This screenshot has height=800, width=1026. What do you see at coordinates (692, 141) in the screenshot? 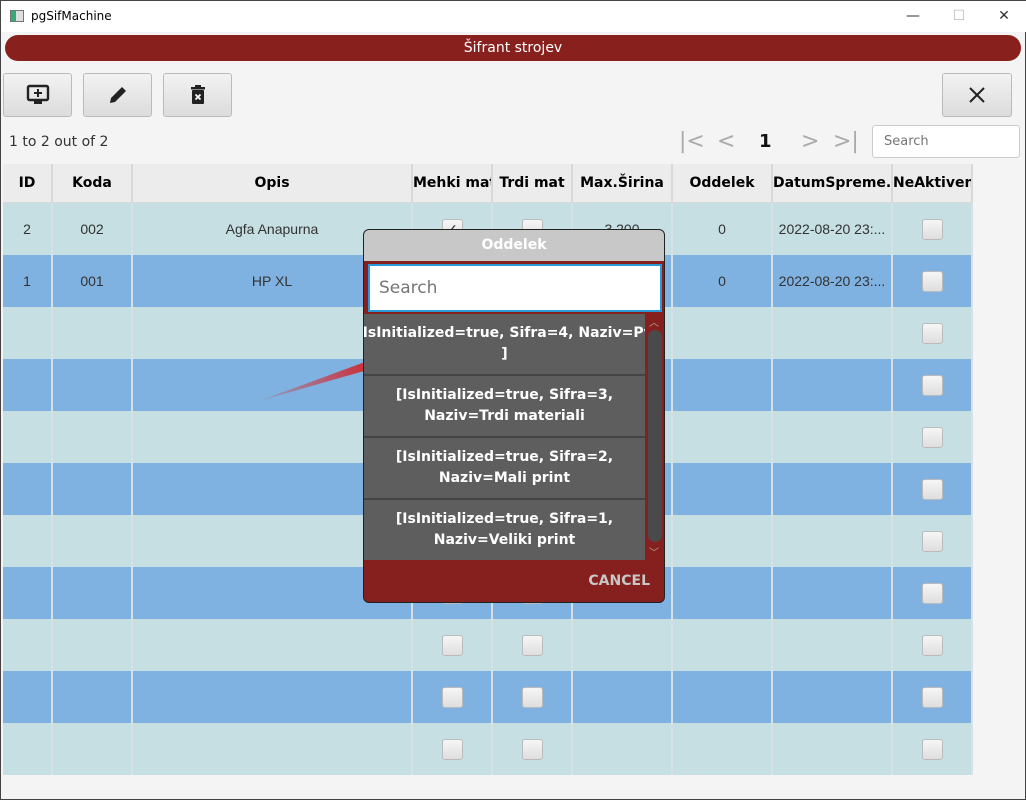
I see `first-page-button: |<` at bounding box center [692, 141].